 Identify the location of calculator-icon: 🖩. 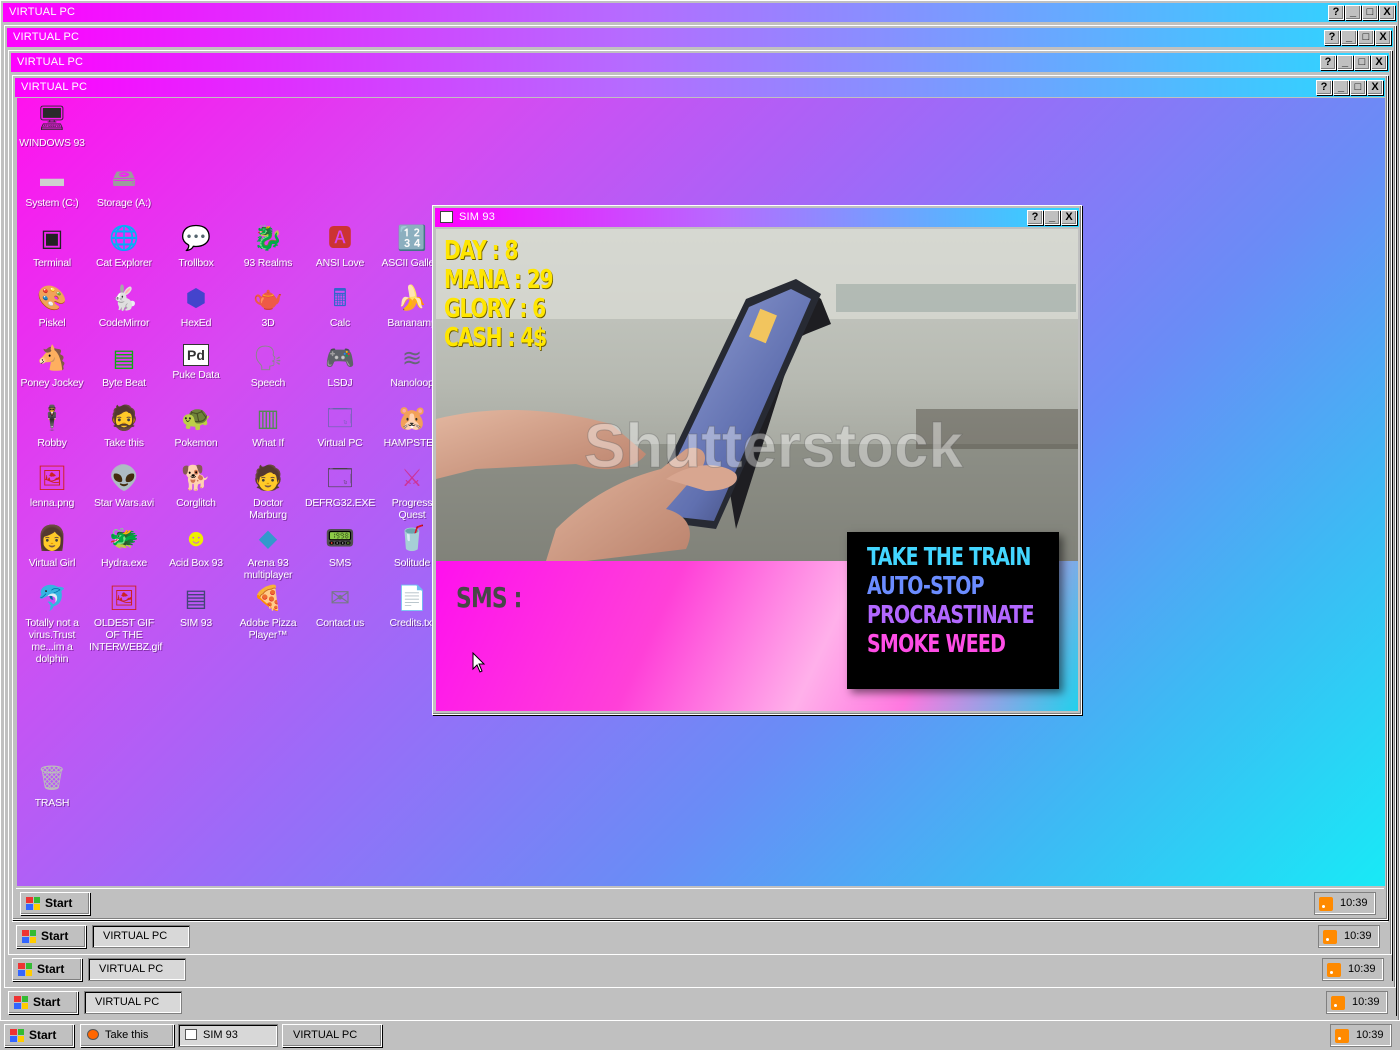
(340, 298).